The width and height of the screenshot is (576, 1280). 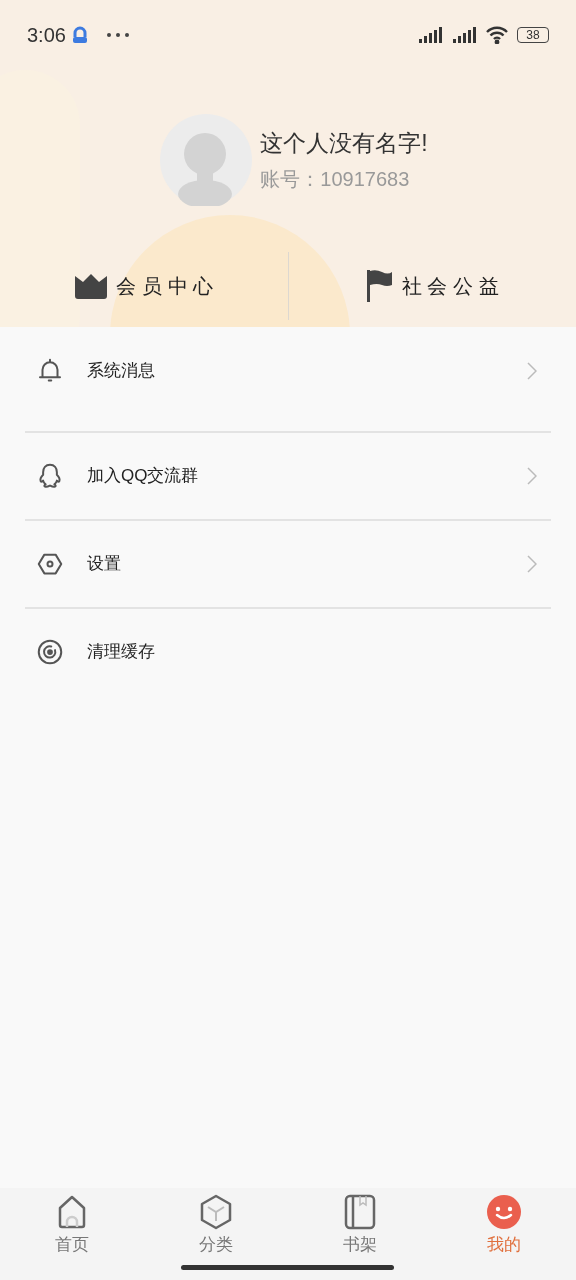 What do you see at coordinates (46, 35) in the screenshot?
I see `clock: 3:06` at bounding box center [46, 35].